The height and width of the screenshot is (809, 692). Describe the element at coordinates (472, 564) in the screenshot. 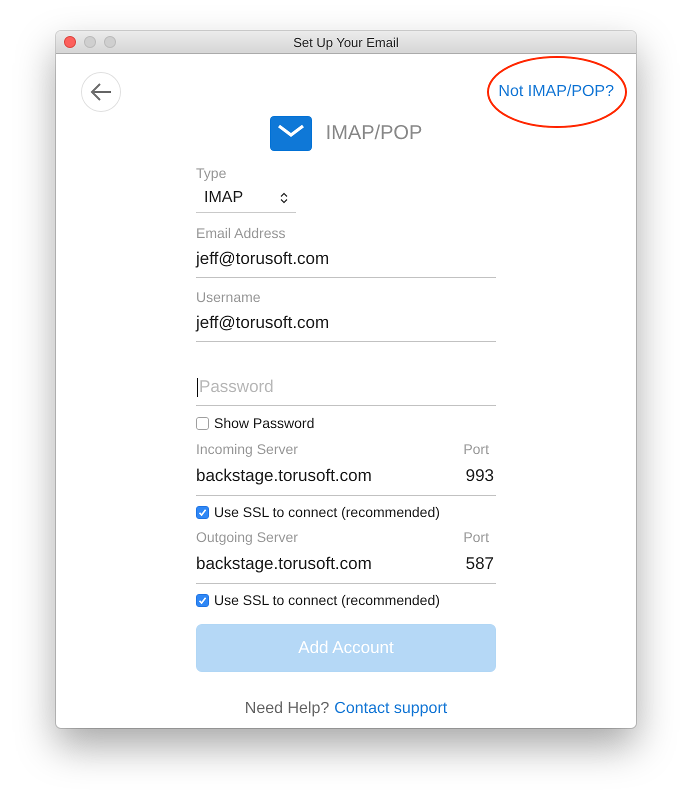

I see `port-field: 587` at that location.